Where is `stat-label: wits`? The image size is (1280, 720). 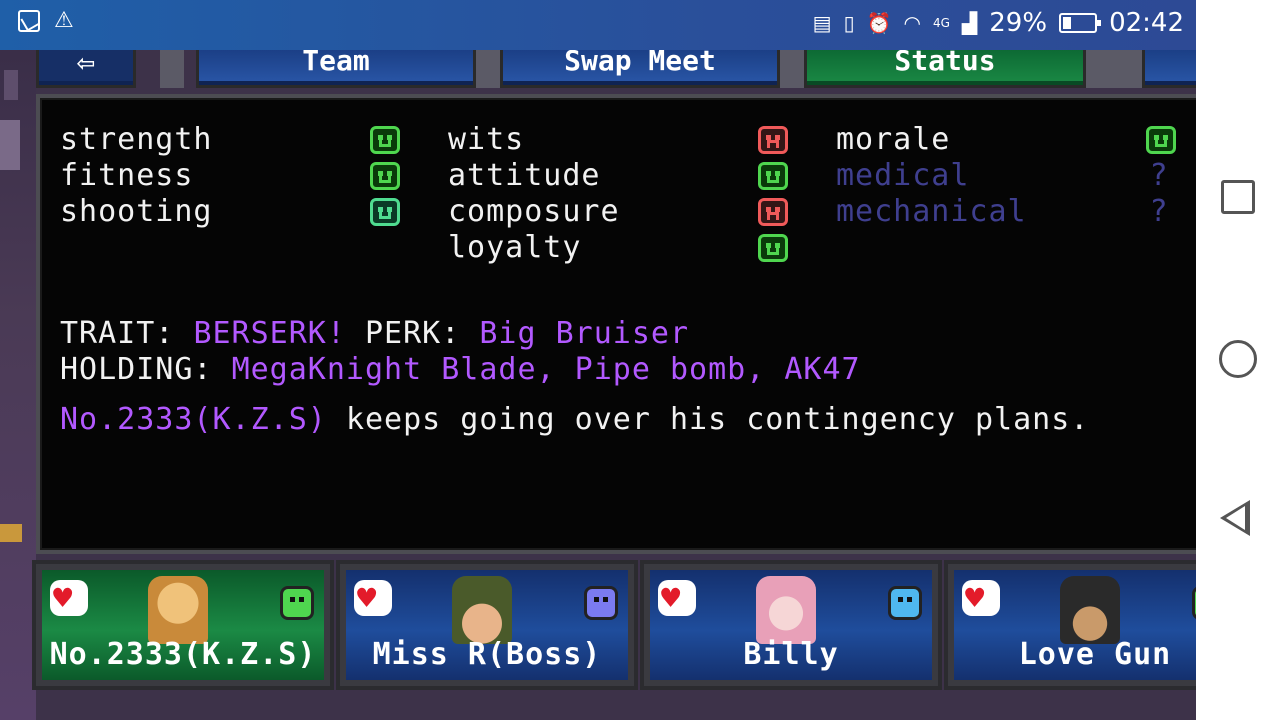
stat-label: wits is located at coordinates (486, 139).